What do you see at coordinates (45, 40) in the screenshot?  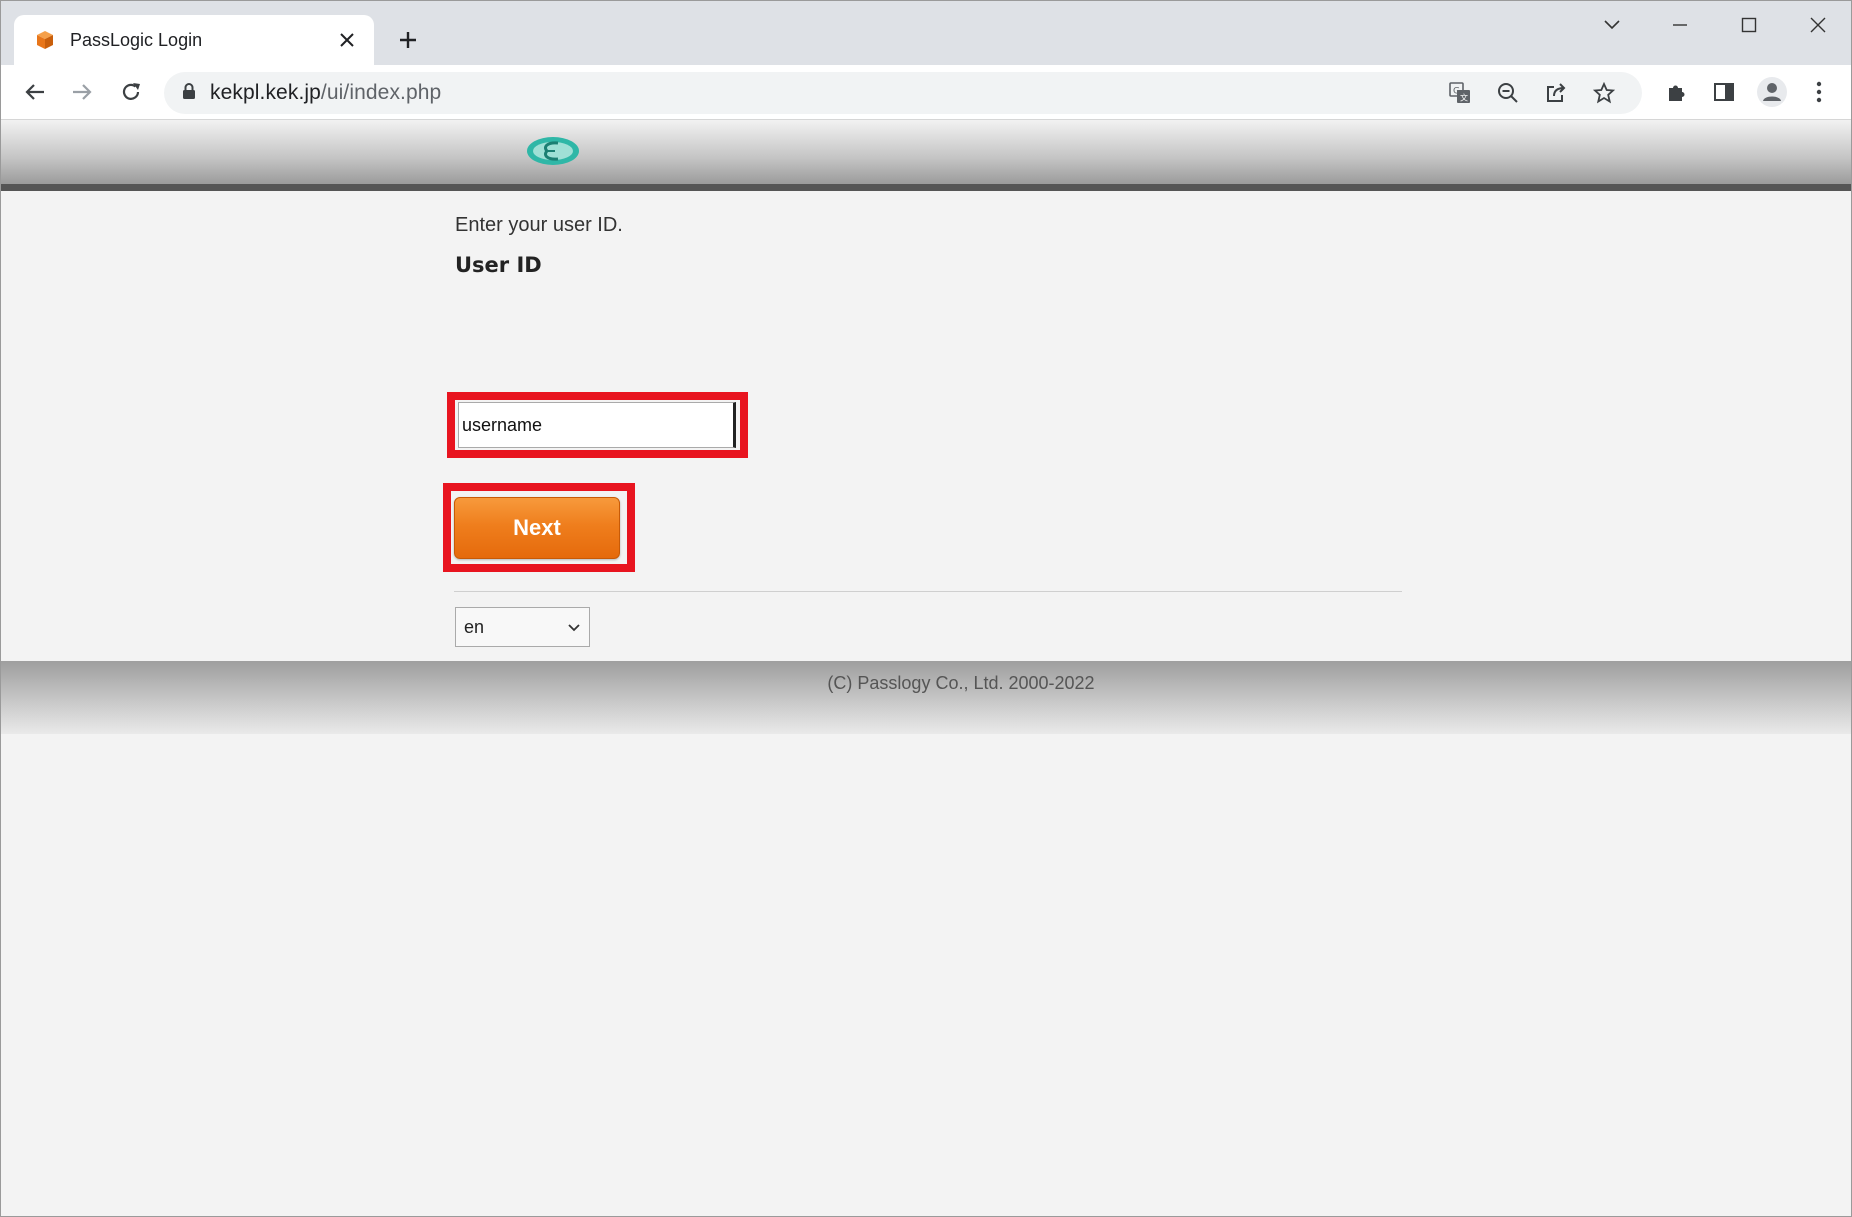 I see `package-icon` at bounding box center [45, 40].